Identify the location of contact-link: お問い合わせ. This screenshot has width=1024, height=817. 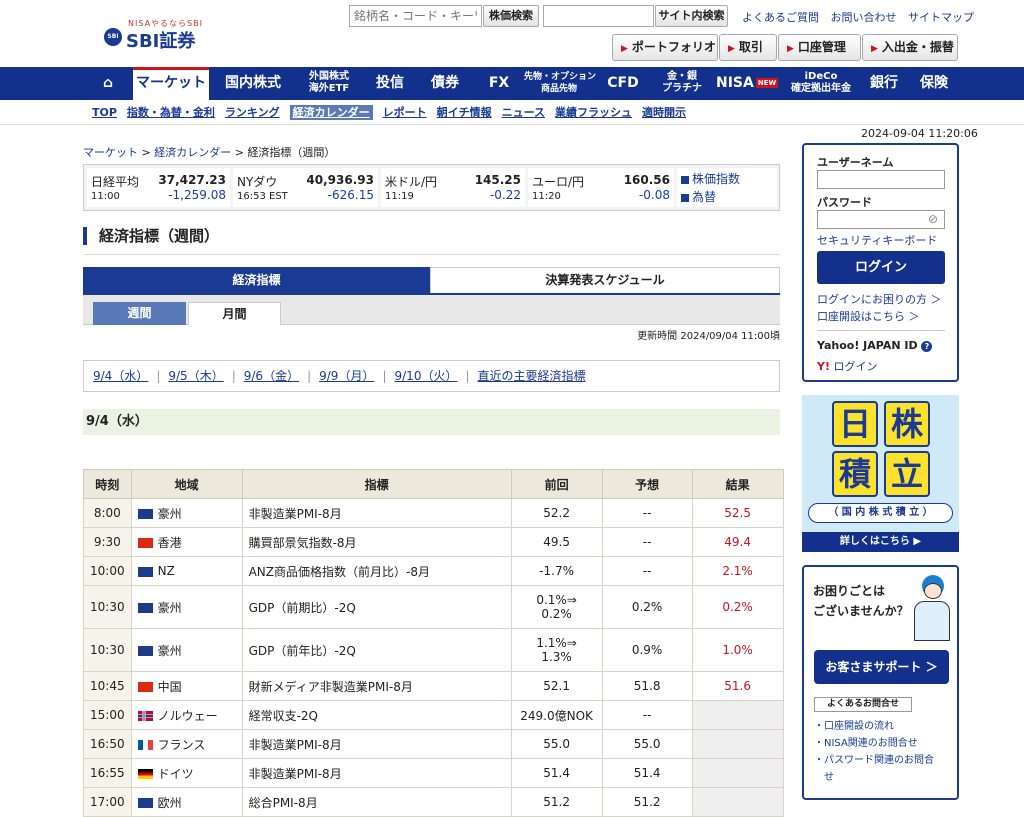
(864, 17).